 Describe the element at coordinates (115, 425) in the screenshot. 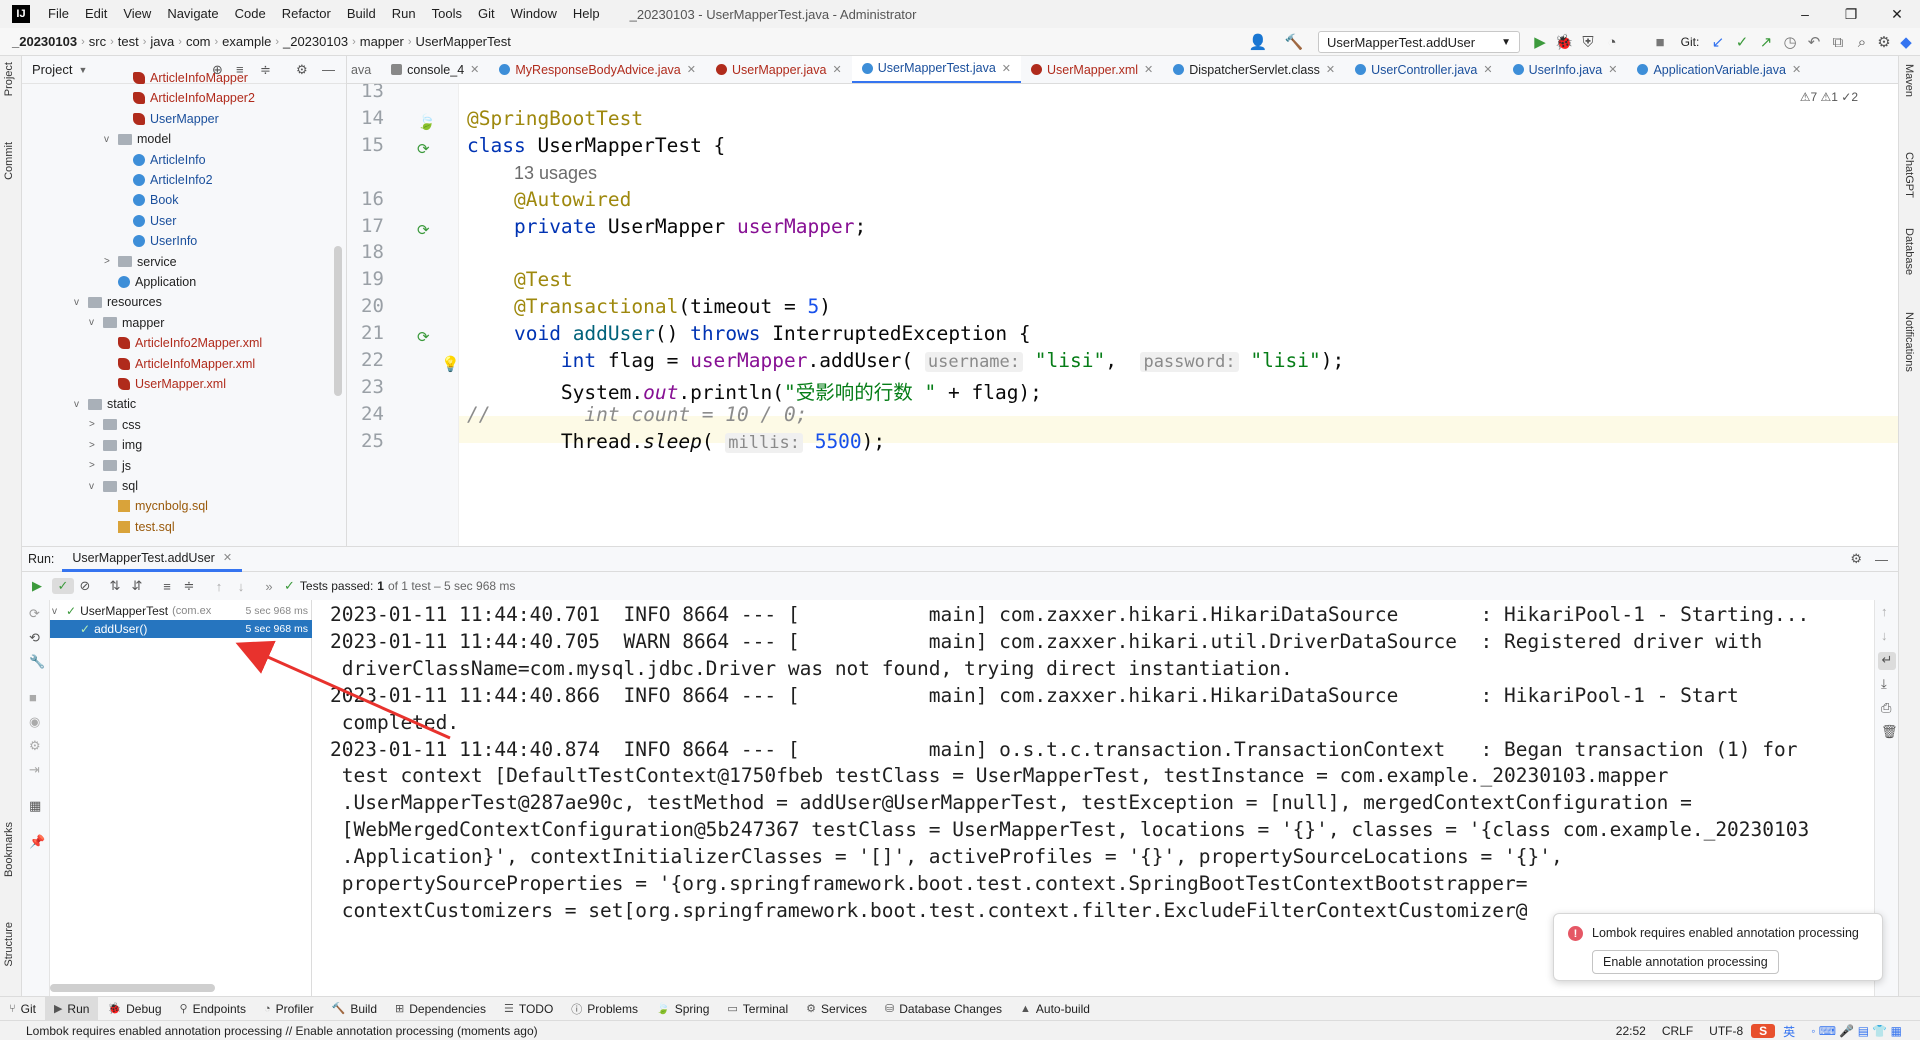

I see `project-tree-item: > css` at that location.